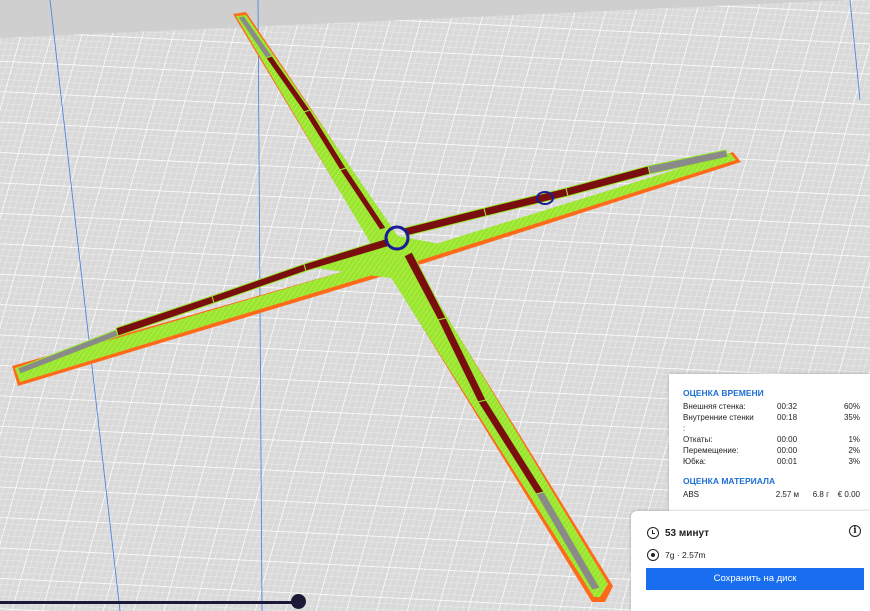 The width and height of the screenshot is (870, 611). What do you see at coordinates (771, 461) in the screenshot?
I see `time-row-skirt: Юбка: 00:01 3%` at bounding box center [771, 461].